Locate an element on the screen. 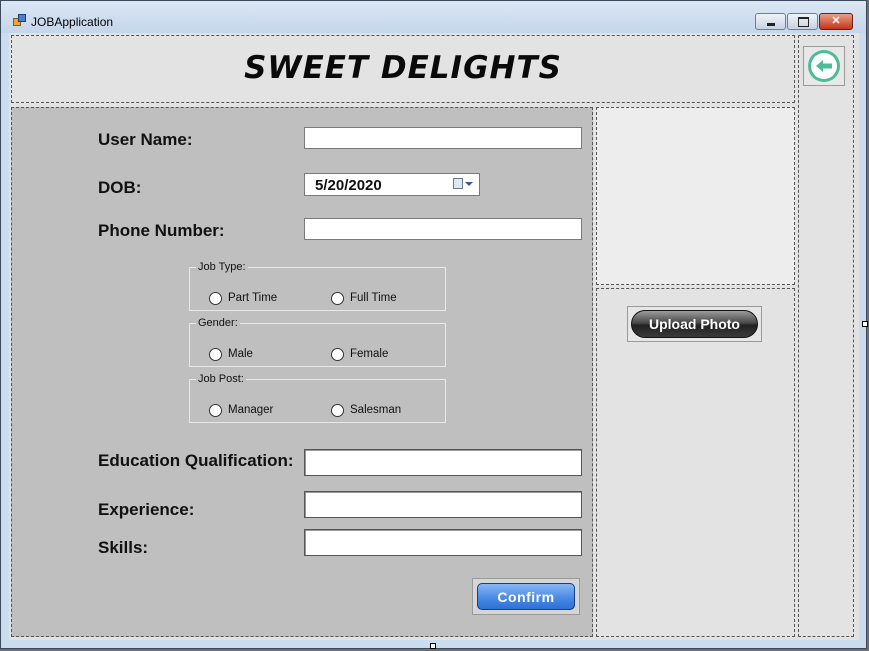  job-post-group: Job Post: Manager Salesman is located at coordinates (317, 398).